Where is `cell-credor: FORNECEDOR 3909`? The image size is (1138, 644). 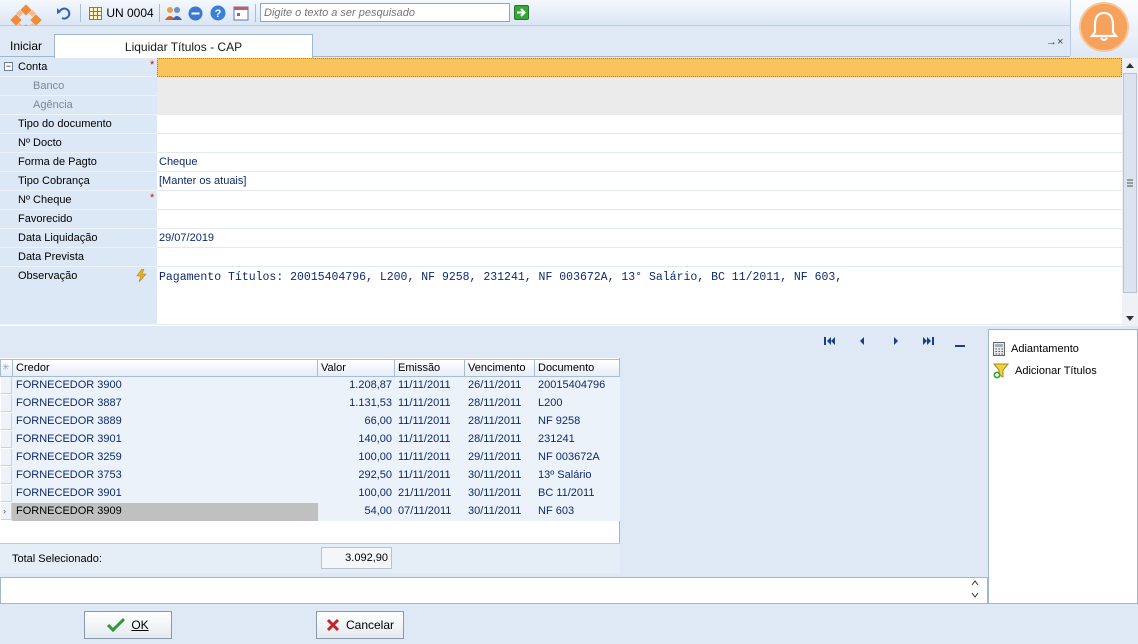 cell-credor: FORNECEDOR 3909 is located at coordinates (69, 511).